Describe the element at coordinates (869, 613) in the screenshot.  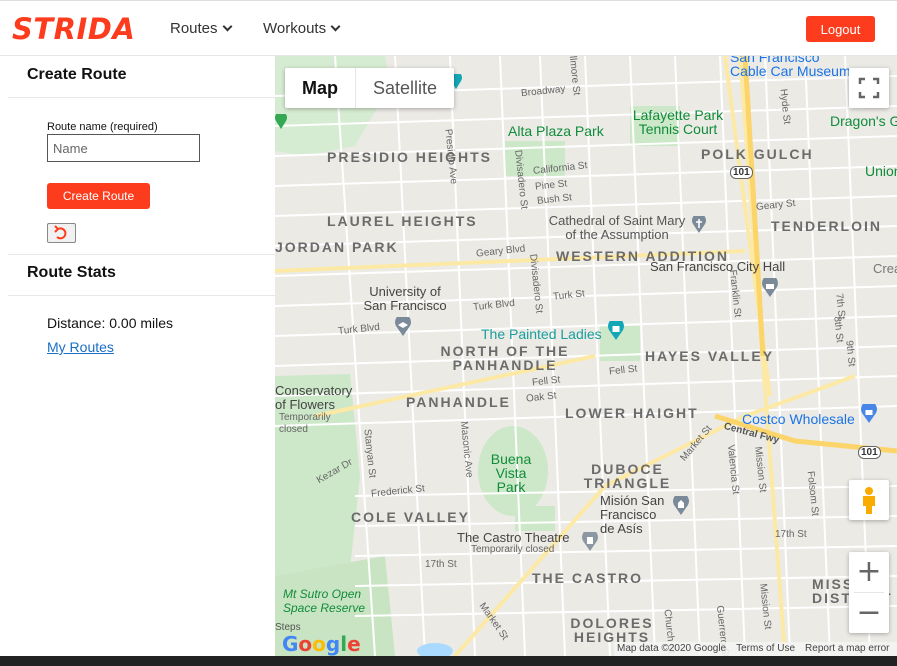
I see `zoom-out-button: −` at that location.